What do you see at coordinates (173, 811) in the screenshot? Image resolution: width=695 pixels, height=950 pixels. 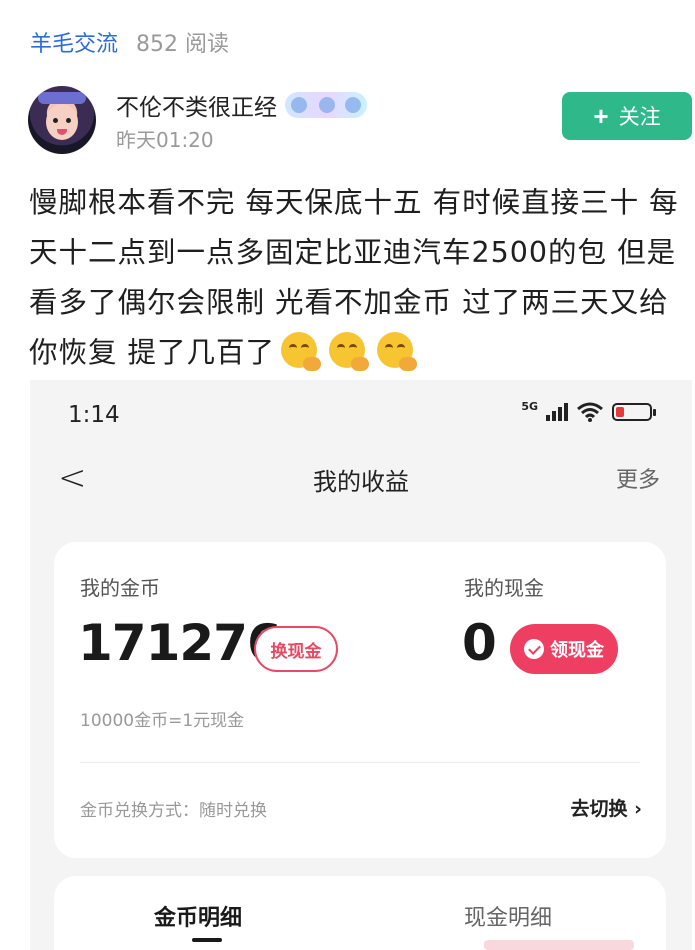 I see `exchange-method: 金币兑换方式：随时兑换` at bounding box center [173, 811].